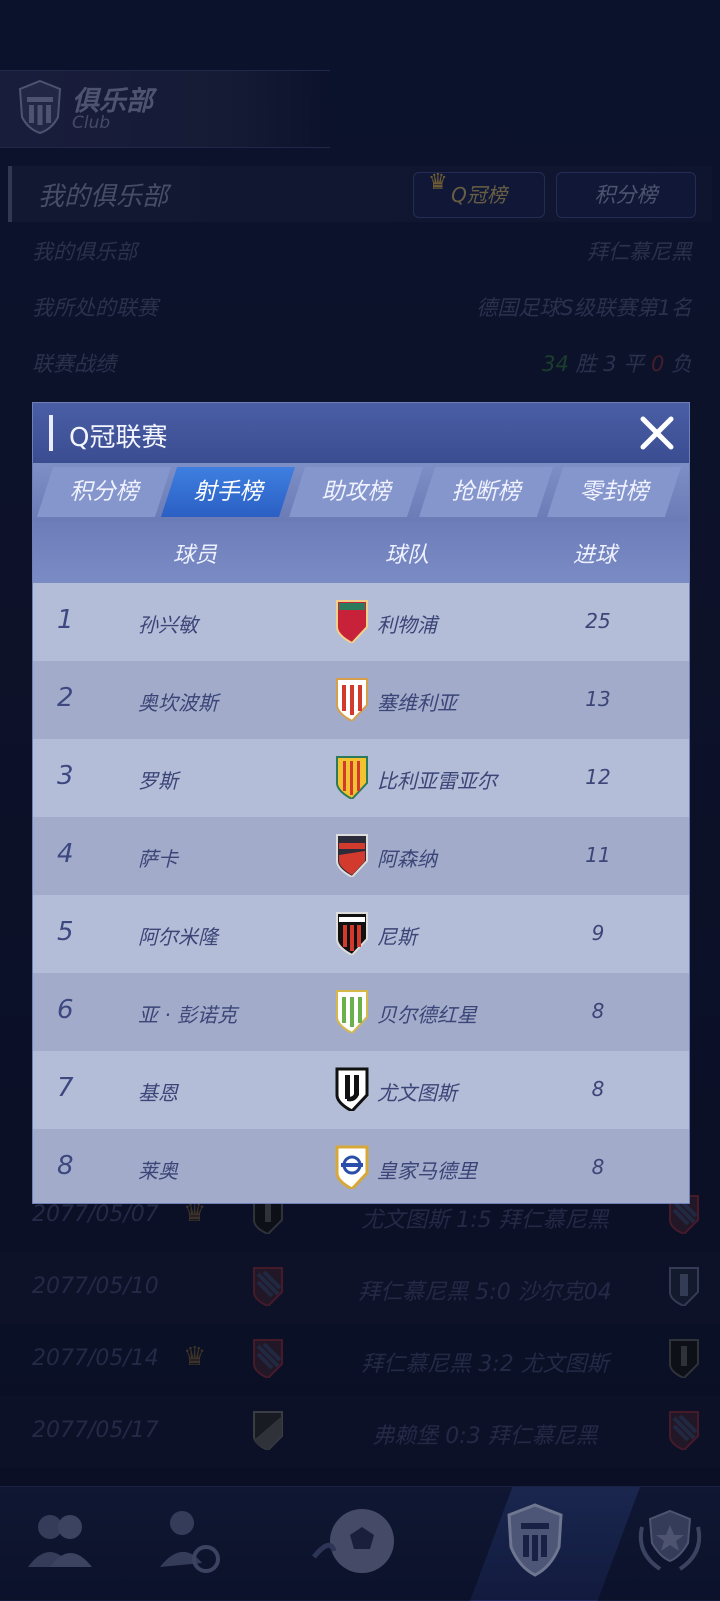 This screenshot has height=1601, width=720. I want to click on table-row: 3 罗斯 比利亚雷亚尔 12, so click(361, 778).